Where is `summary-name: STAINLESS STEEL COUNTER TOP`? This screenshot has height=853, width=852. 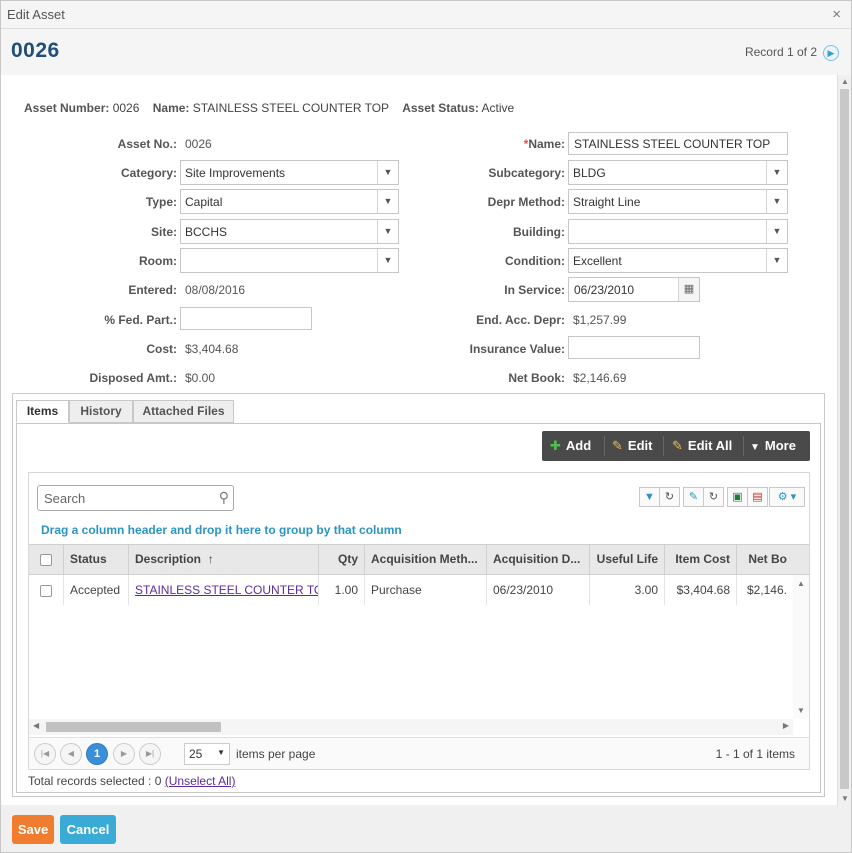 summary-name: STAINLESS STEEL COUNTER TOP is located at coordinates (290, 108).